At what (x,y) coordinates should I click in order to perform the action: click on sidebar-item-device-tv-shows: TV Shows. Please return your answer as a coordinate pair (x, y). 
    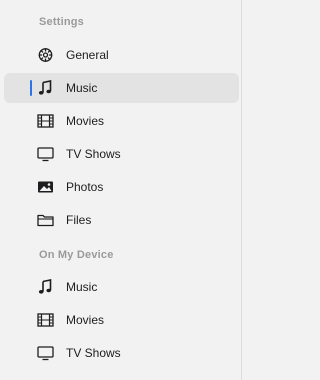
    Looking at the image, I should click on (120, 353).